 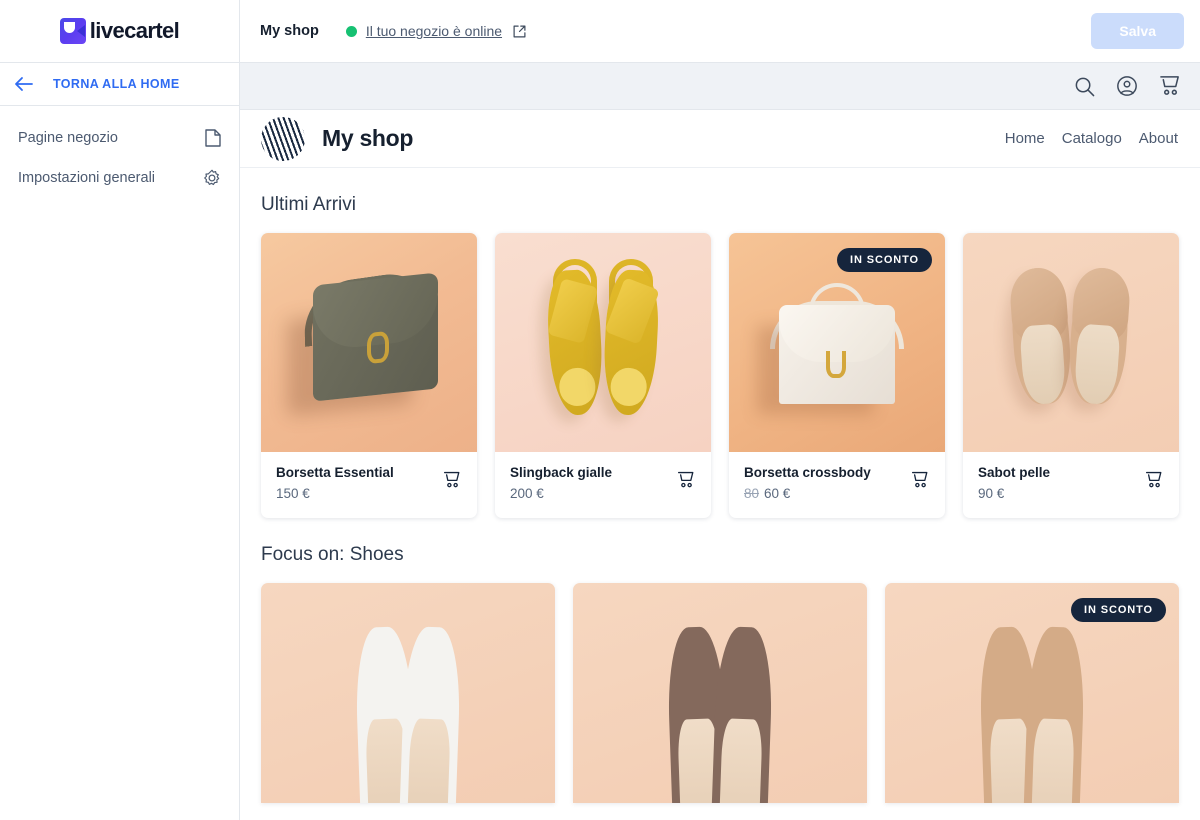 What do you see at coordinates (1084, 86) in the screenshot?
I see `search-icon` at bounding box center [1084, 86].